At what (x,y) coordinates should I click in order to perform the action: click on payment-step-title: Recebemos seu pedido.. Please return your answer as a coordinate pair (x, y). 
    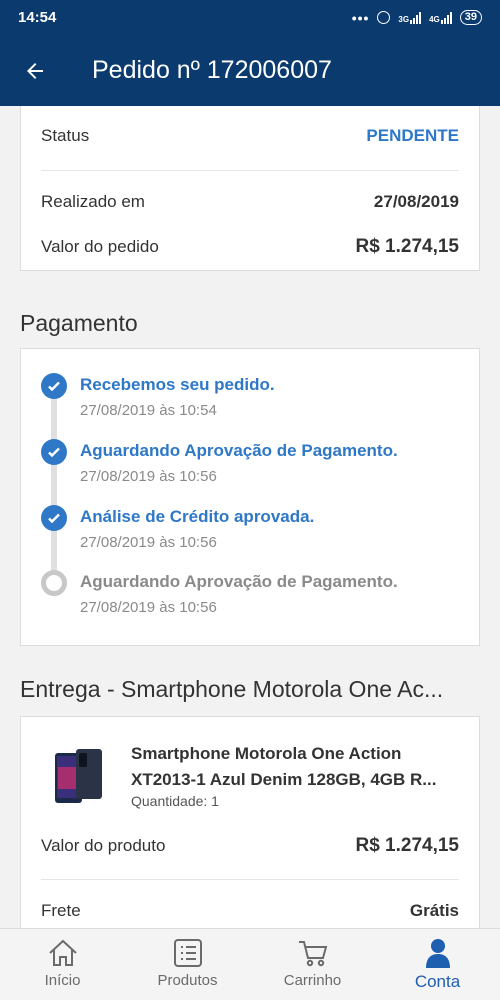
    Looking at the image, I should click on (177, 384).